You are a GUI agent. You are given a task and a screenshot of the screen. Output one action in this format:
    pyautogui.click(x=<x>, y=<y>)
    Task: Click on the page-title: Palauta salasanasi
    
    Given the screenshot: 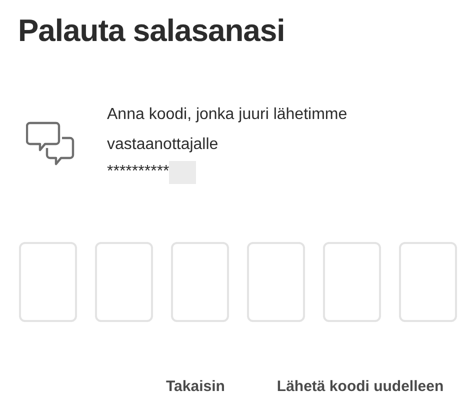 What is the action you would take?
    pyautogui.click(x=151, y=31)
    